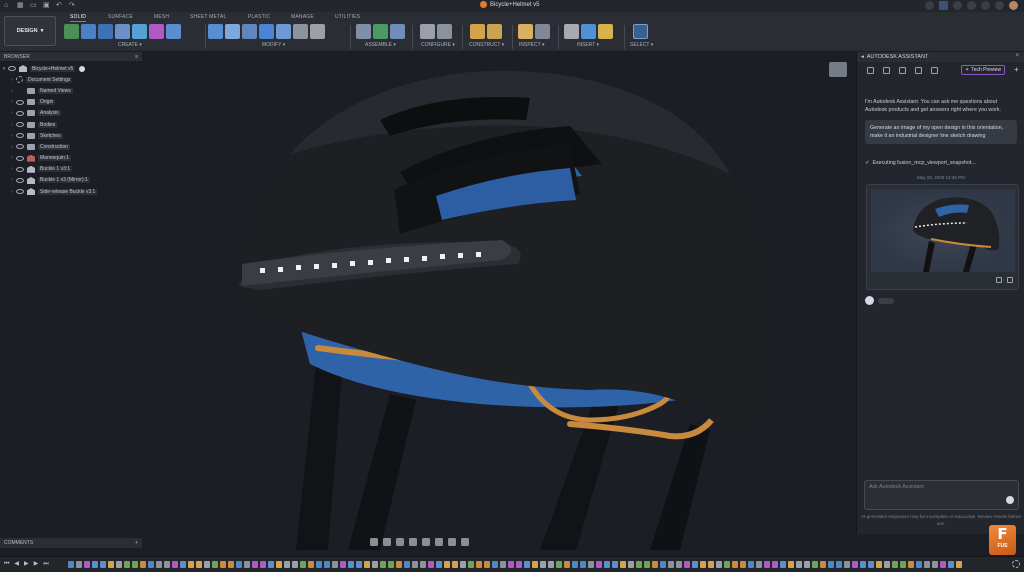 The width and height of the screenshot is (1024, 572). What do you see at coordinates (477, 31) in the screenshot?
I see `offset-plane-icon` at bounding box center [477, 31].